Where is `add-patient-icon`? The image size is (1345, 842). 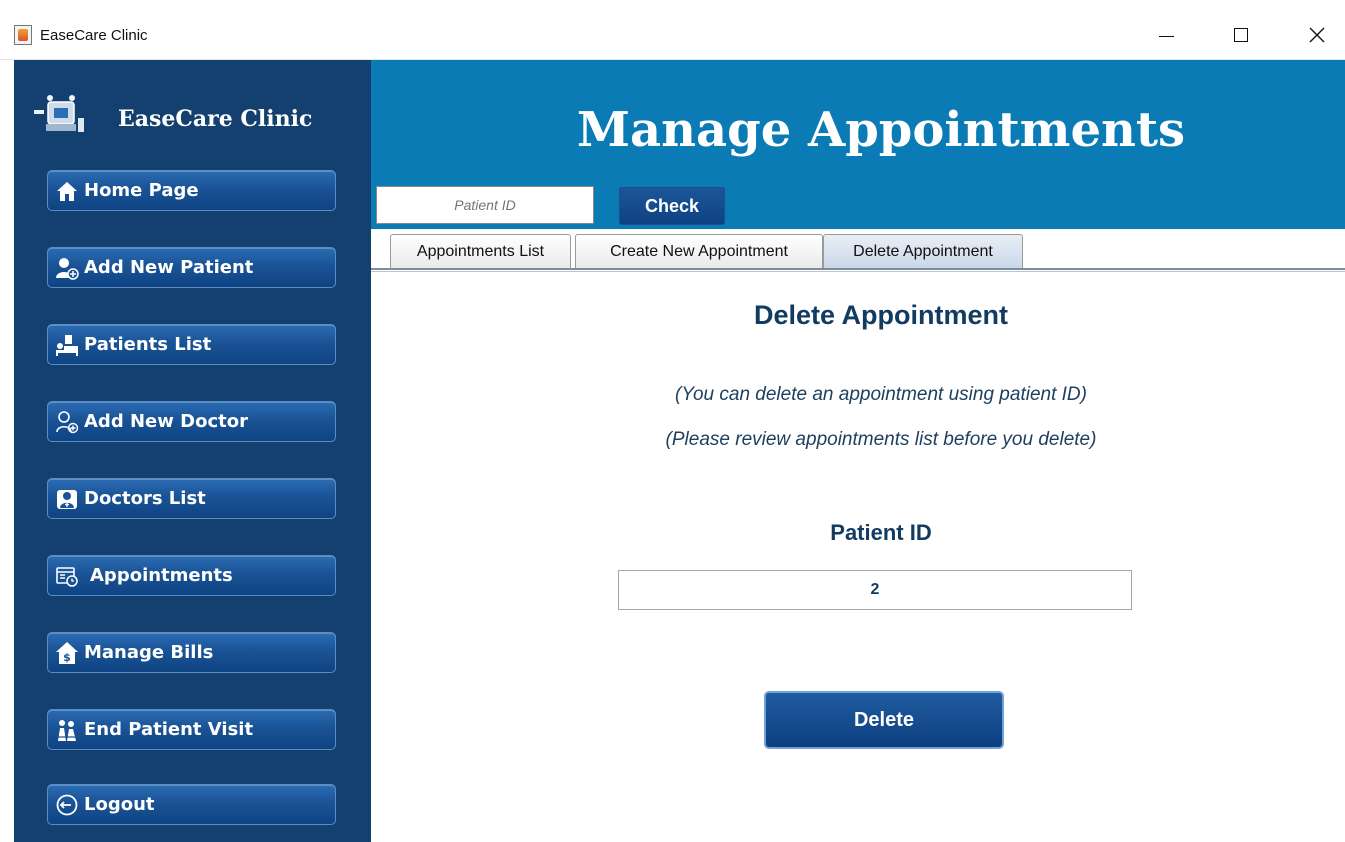
add-patient-icon is located at coordinates (67, 268).